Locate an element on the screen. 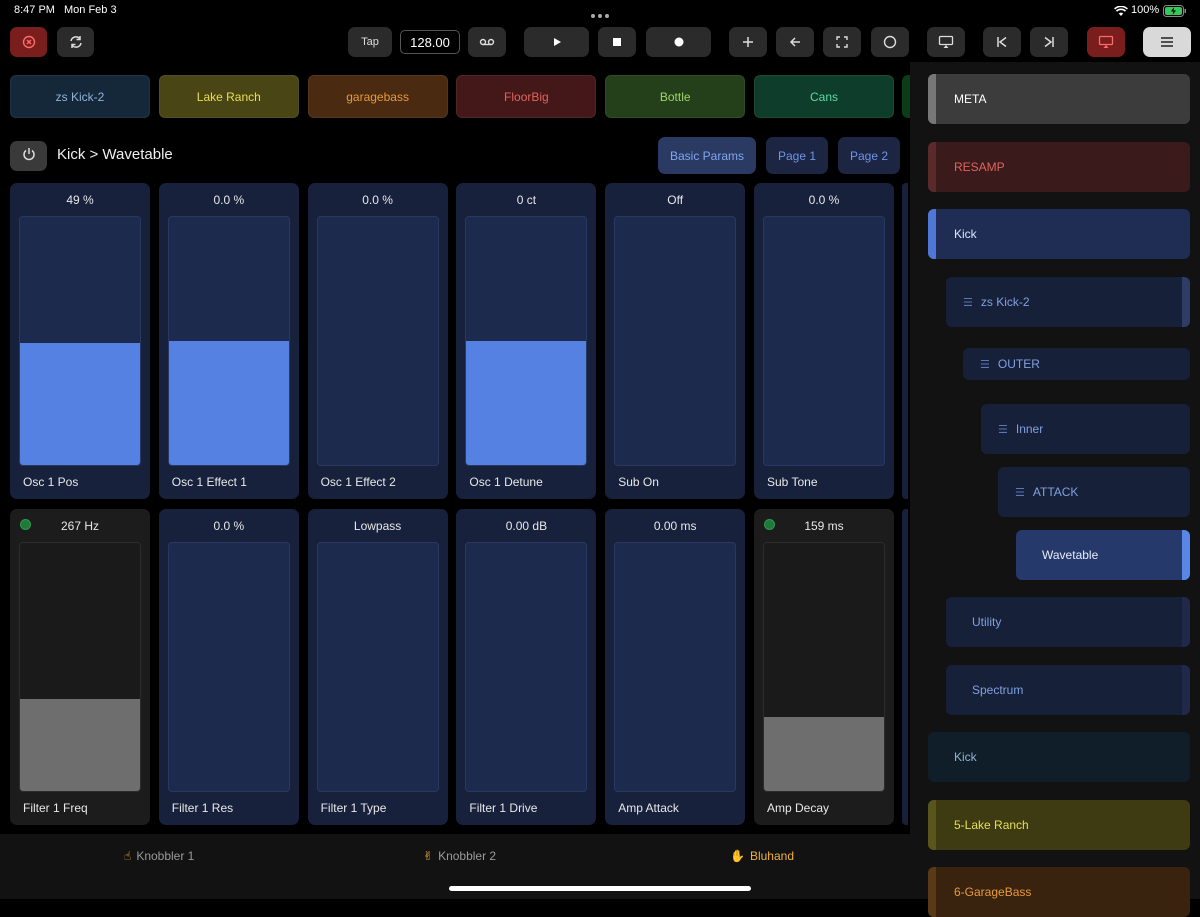 This screenshot has height=917, width=1200. arm-button is located at coordinates (890, 42).